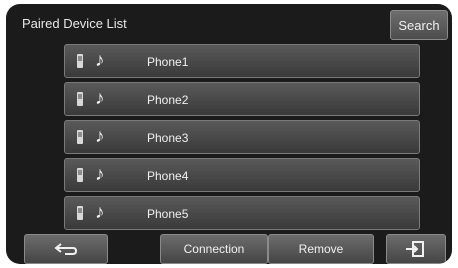  What do you see at coordinates (74, 23) in the screenshot?
I see `page-title: Paired Device List` at bounding box center [74, 23].